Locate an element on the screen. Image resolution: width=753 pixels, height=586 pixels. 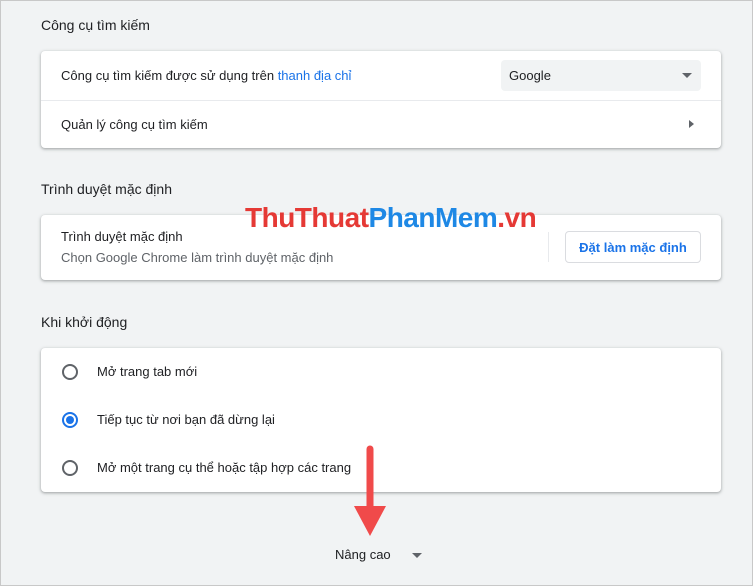
dropdown-caret-icon is located at coordinates (687, 75).